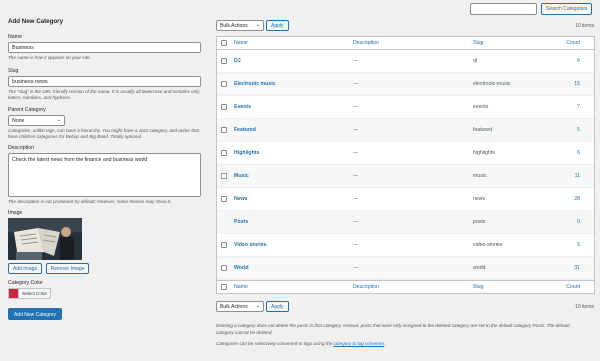  I want to click on newspaper-reader-image, so click(45, 239).